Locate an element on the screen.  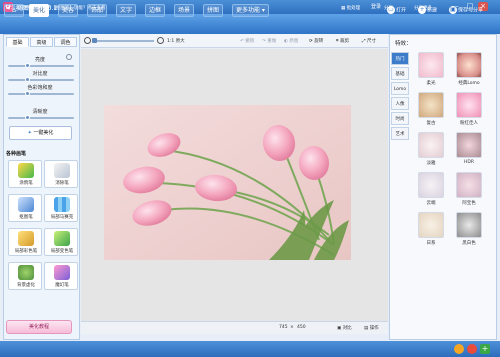
doodle-pen-tool: 涂鸦笔 is located at coordinates (25, 174).